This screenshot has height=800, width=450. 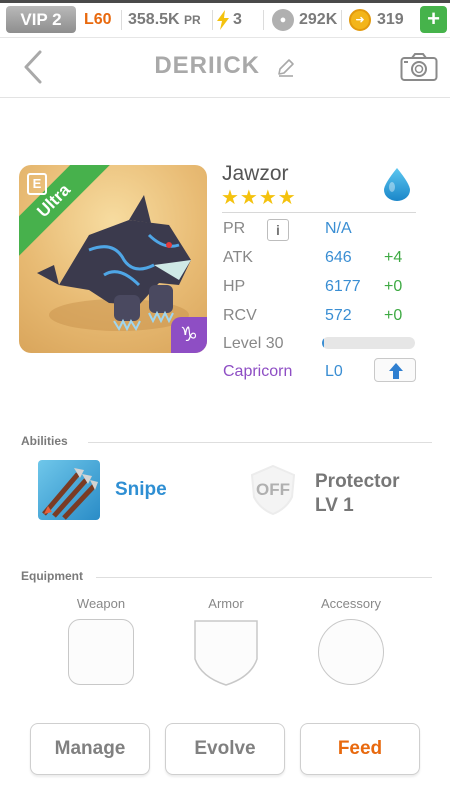 I want to click on equip-label-accessory: Accessory, so click(x=351, y=603).